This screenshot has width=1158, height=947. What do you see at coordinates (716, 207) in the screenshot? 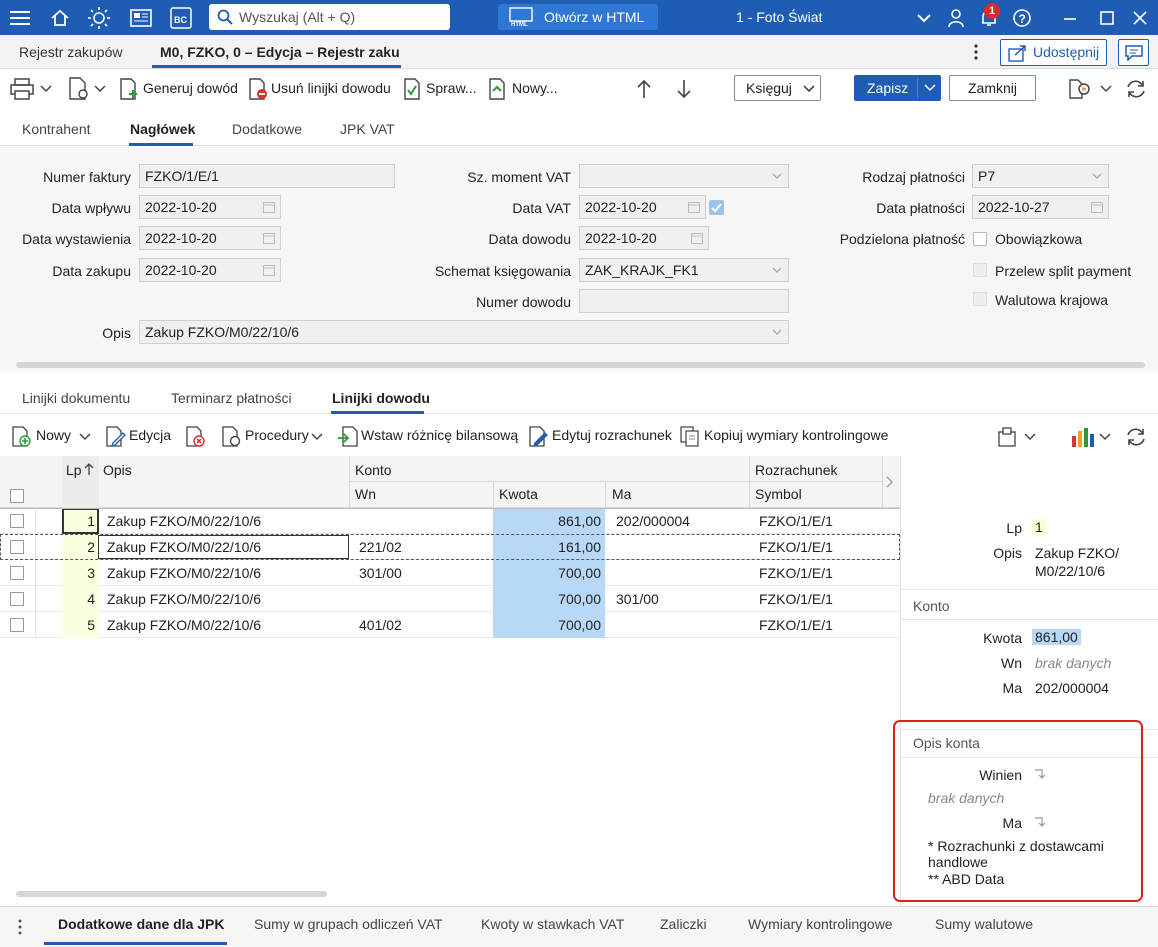
I see `vat-date-checkbox` at bounding box center [716, 207].